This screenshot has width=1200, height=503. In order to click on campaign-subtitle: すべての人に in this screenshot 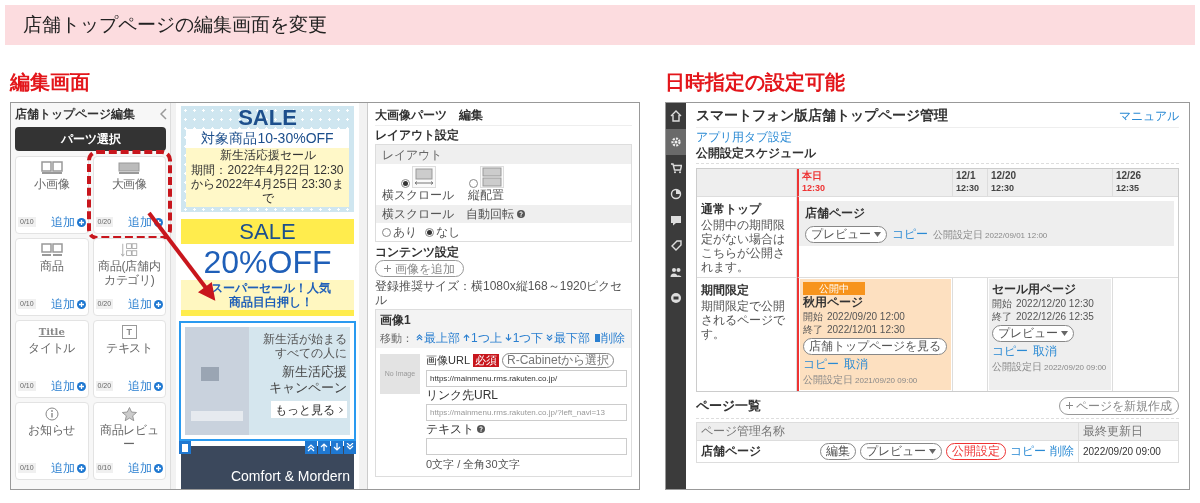, I will do `click(311, 353)`.